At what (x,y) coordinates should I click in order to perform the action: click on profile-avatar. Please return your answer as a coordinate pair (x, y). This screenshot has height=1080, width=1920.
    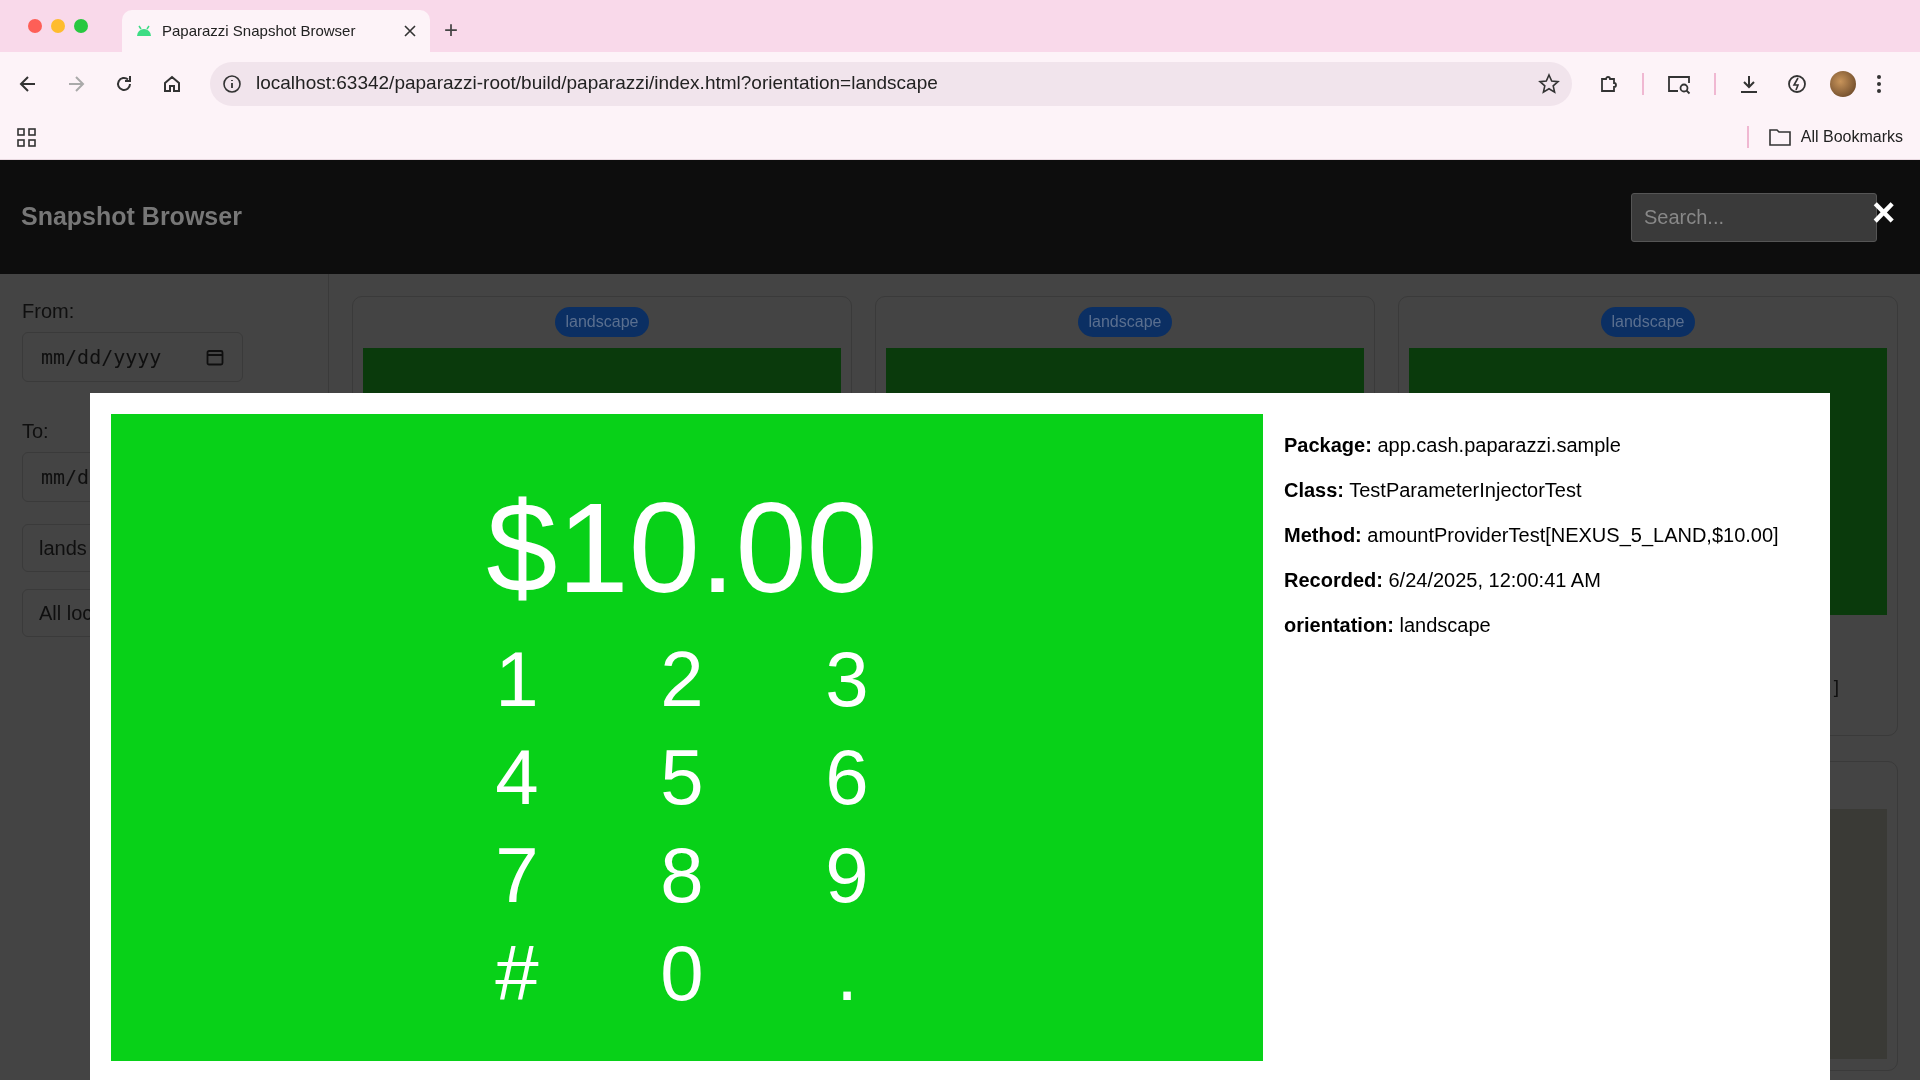
    Looking at the image, I should click on (1843, 83).